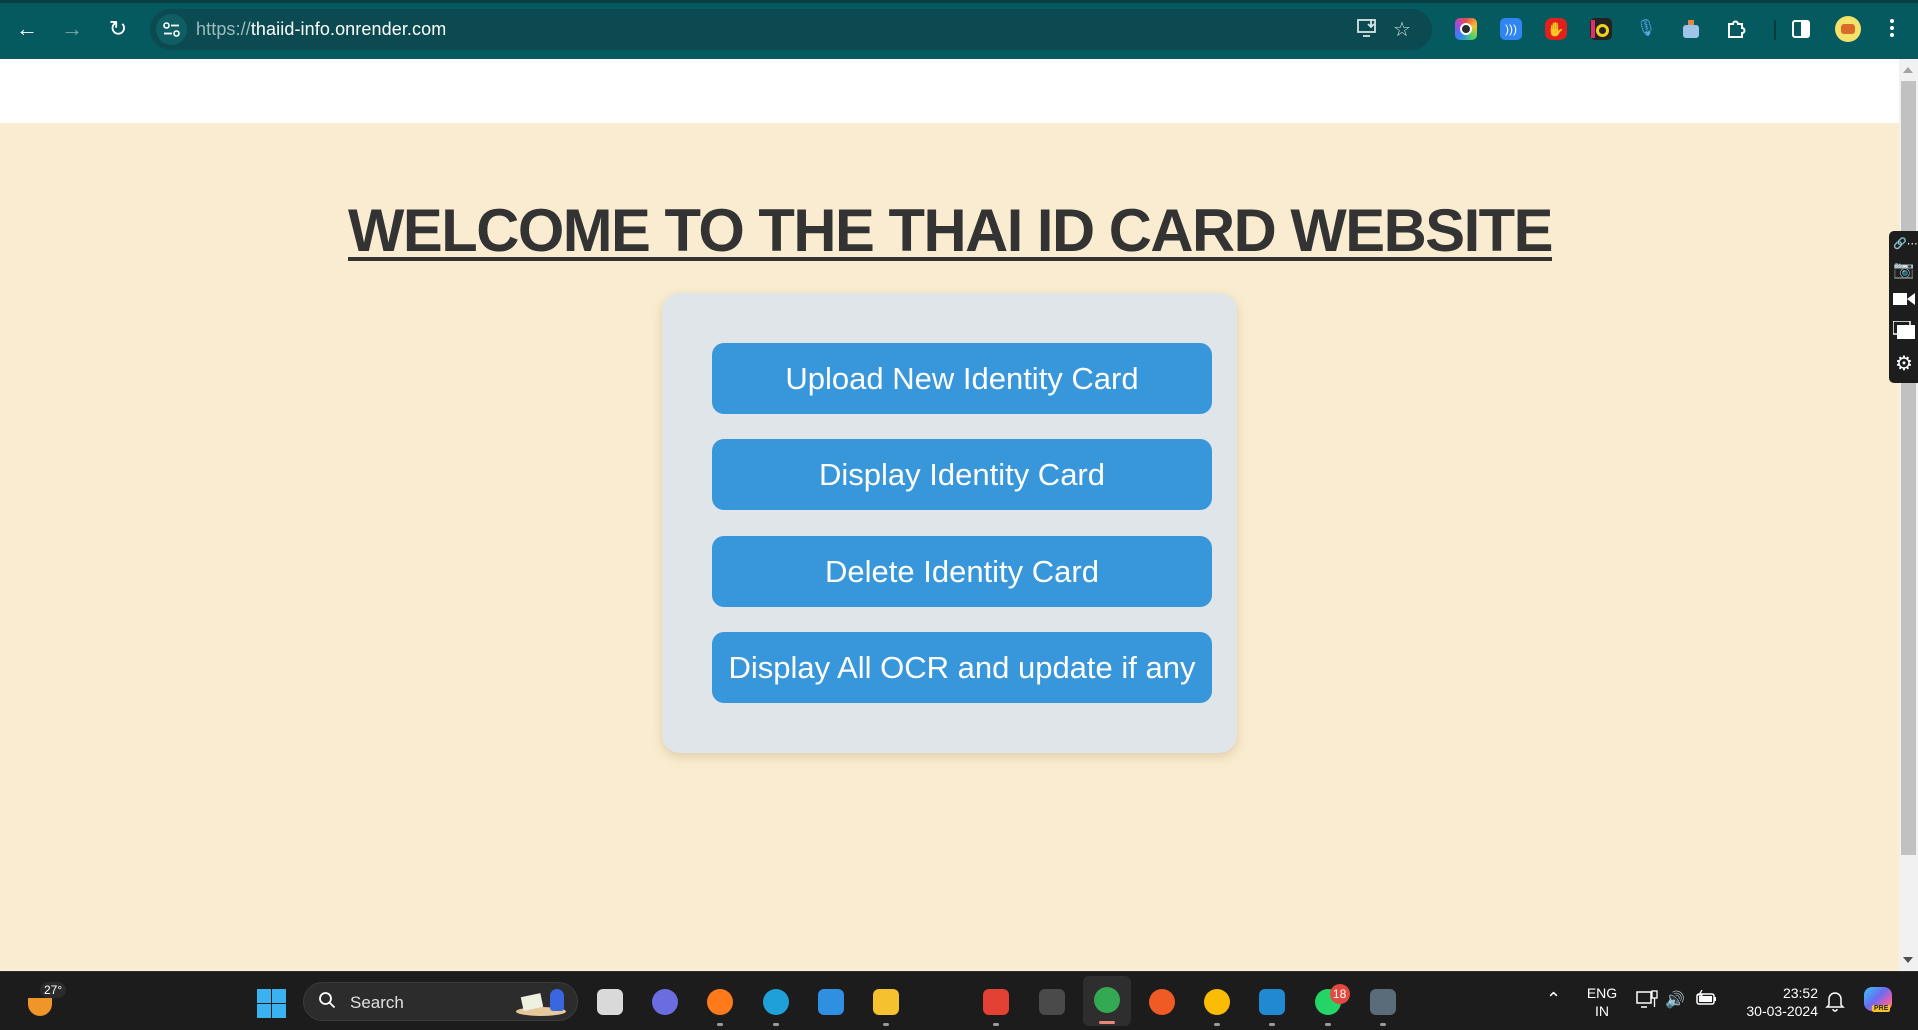 The width and height of the screenshot is (1918, 1030). I want to click on link-more-button: 🔗⋯, so click(1905, 244).